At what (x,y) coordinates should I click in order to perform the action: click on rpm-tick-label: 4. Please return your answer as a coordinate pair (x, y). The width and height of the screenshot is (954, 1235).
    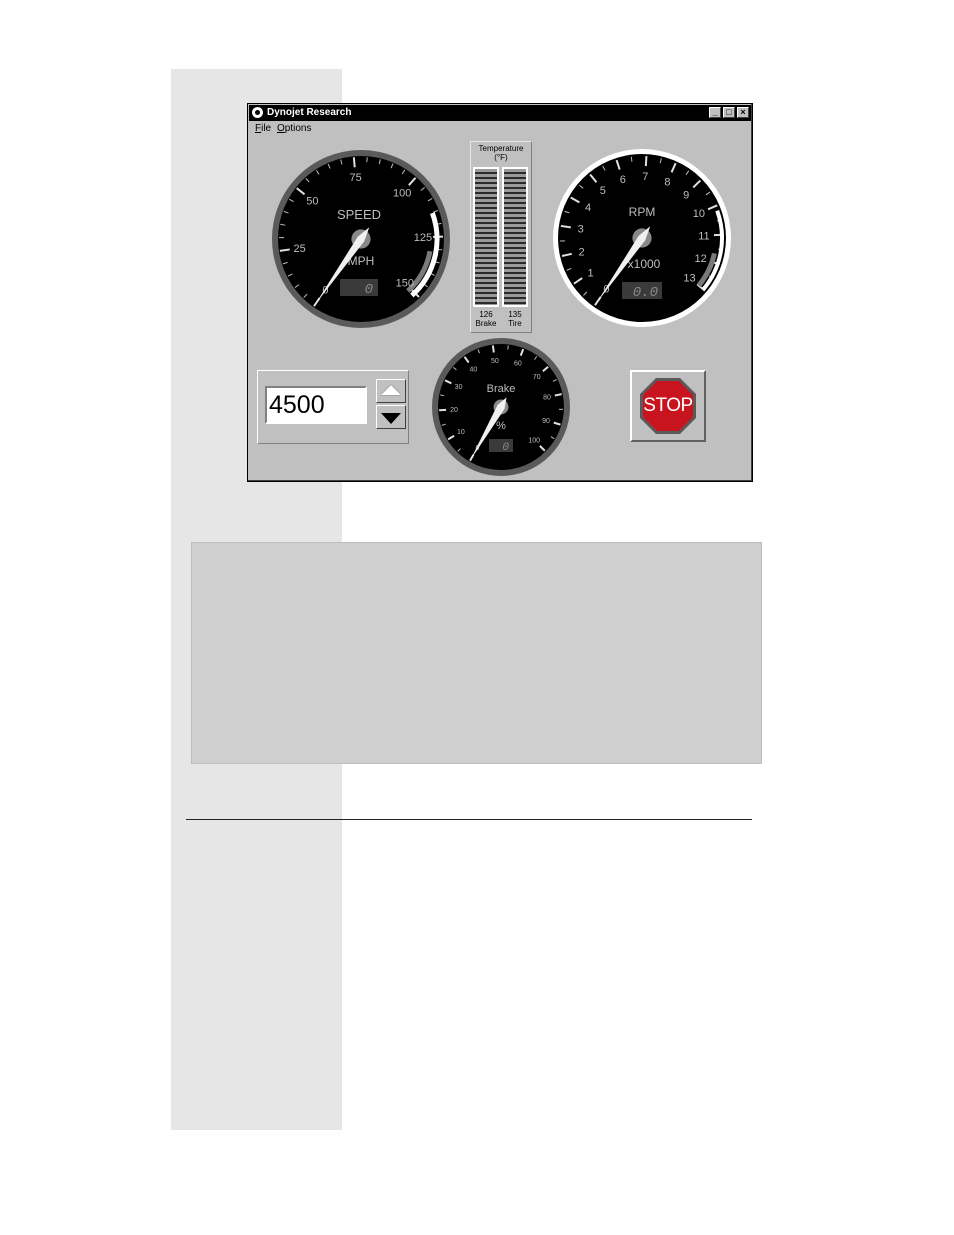
    Looking at the image, I should click on (588, 208).